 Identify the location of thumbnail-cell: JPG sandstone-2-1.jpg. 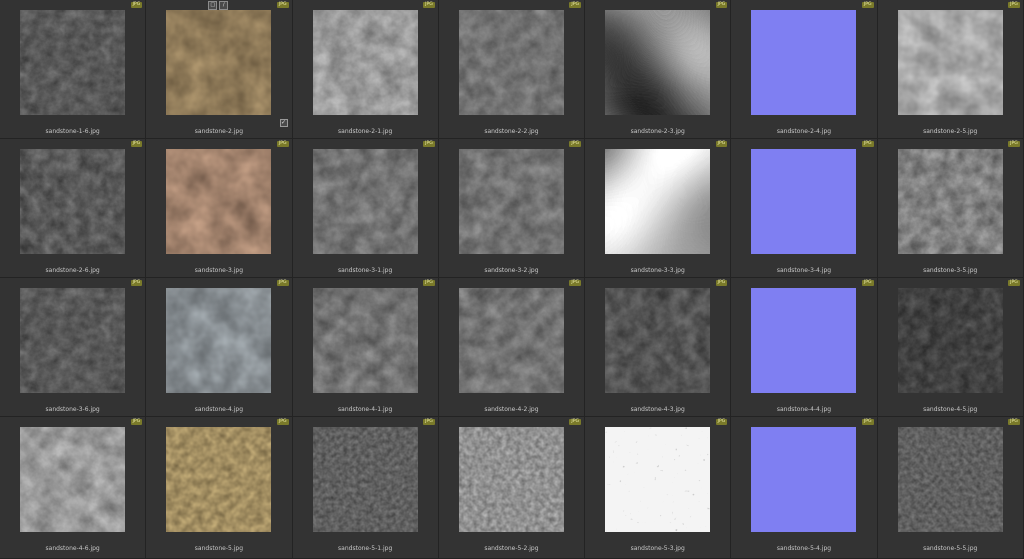
(365, 69).